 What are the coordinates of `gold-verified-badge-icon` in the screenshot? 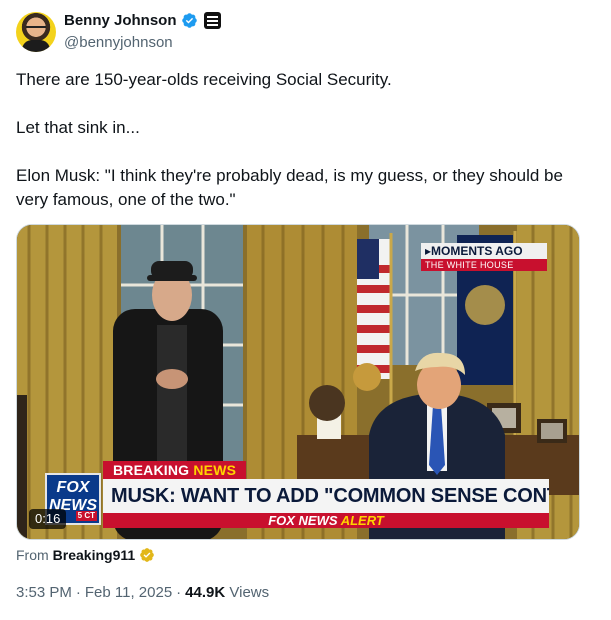 It's located at (147, 555).